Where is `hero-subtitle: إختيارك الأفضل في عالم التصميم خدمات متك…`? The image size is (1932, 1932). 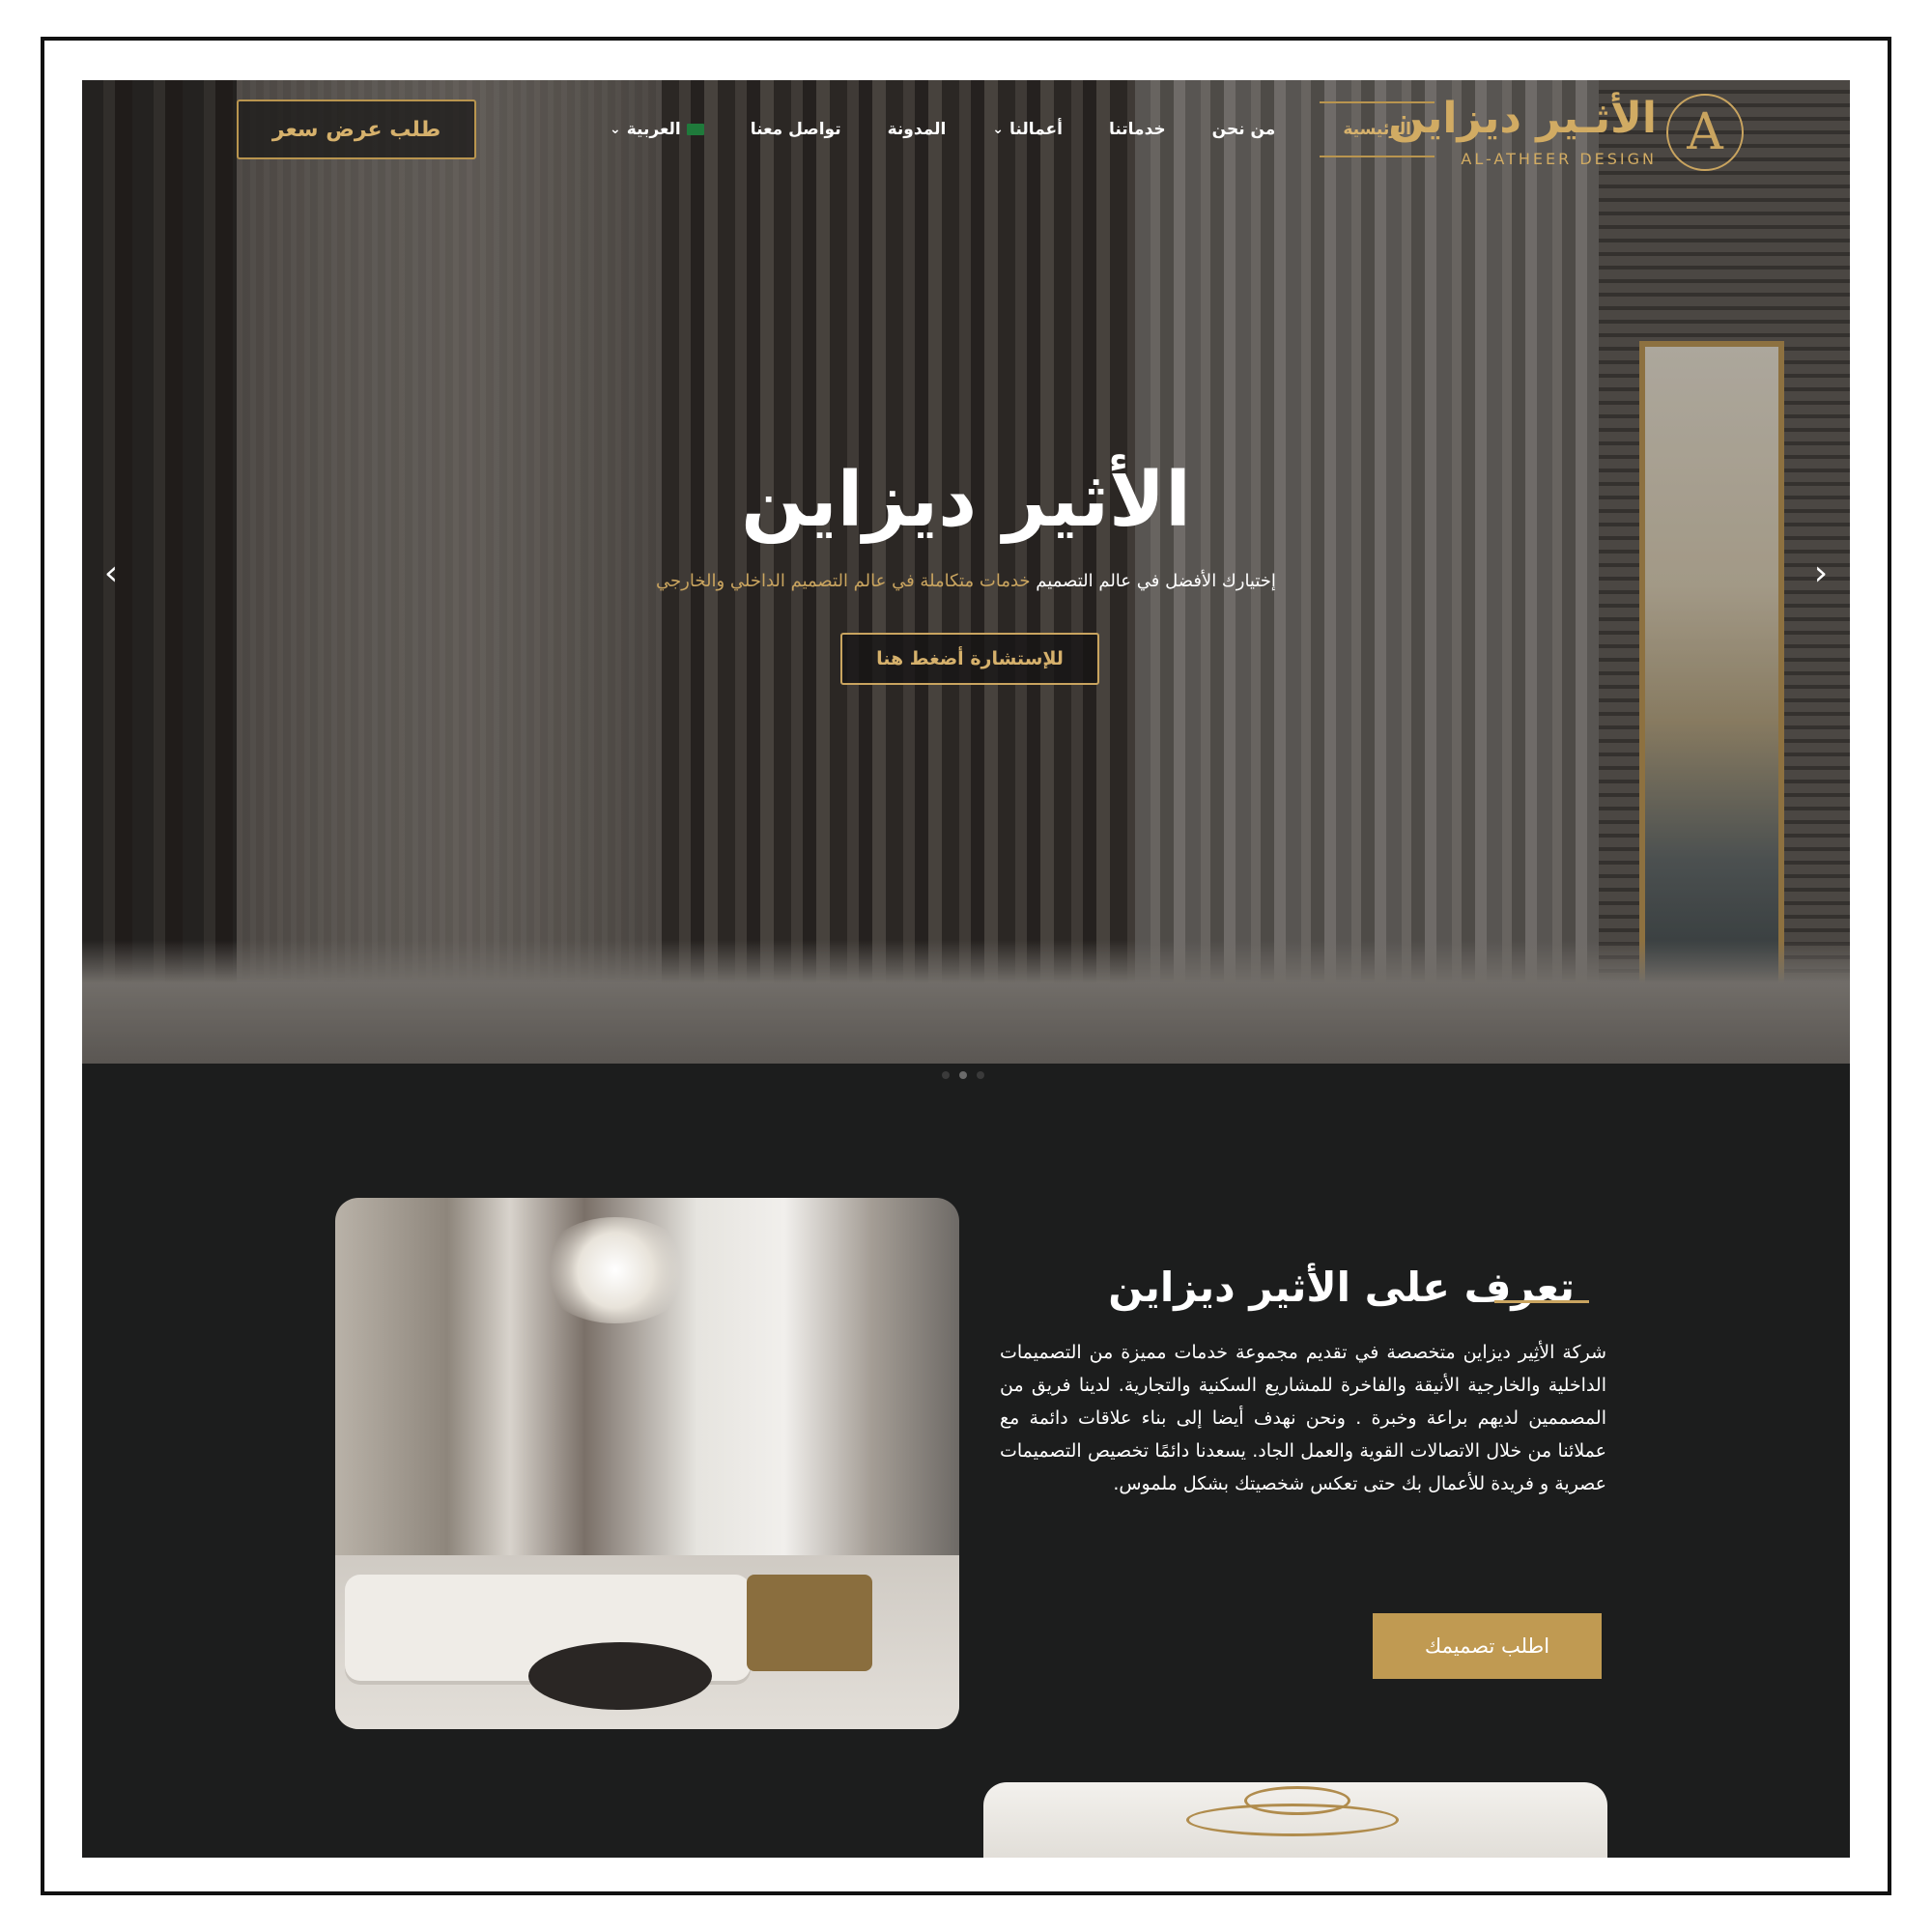 hero-subtitle: إختيارك الأفضل في عالم التصميم خدمات متك… is located at coordinates (966, 581).